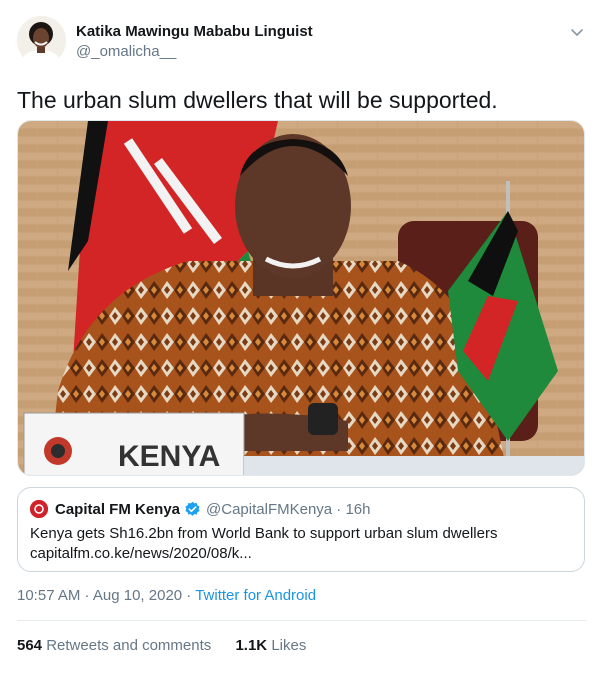  What do you see at coordinates (251, 645) in the screenshot?
I see `likes-count: 1.1K` at bounding box center [251, 645].